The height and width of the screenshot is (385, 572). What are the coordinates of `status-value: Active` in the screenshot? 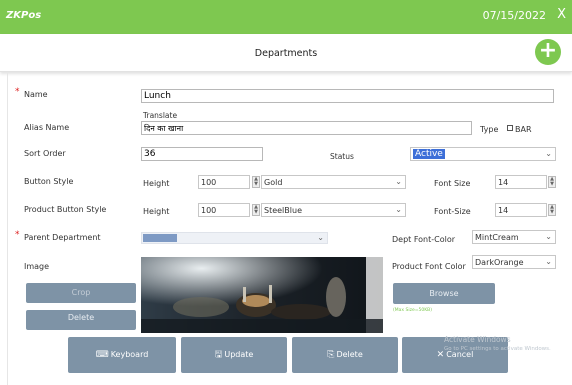 It's located at (429, 154).